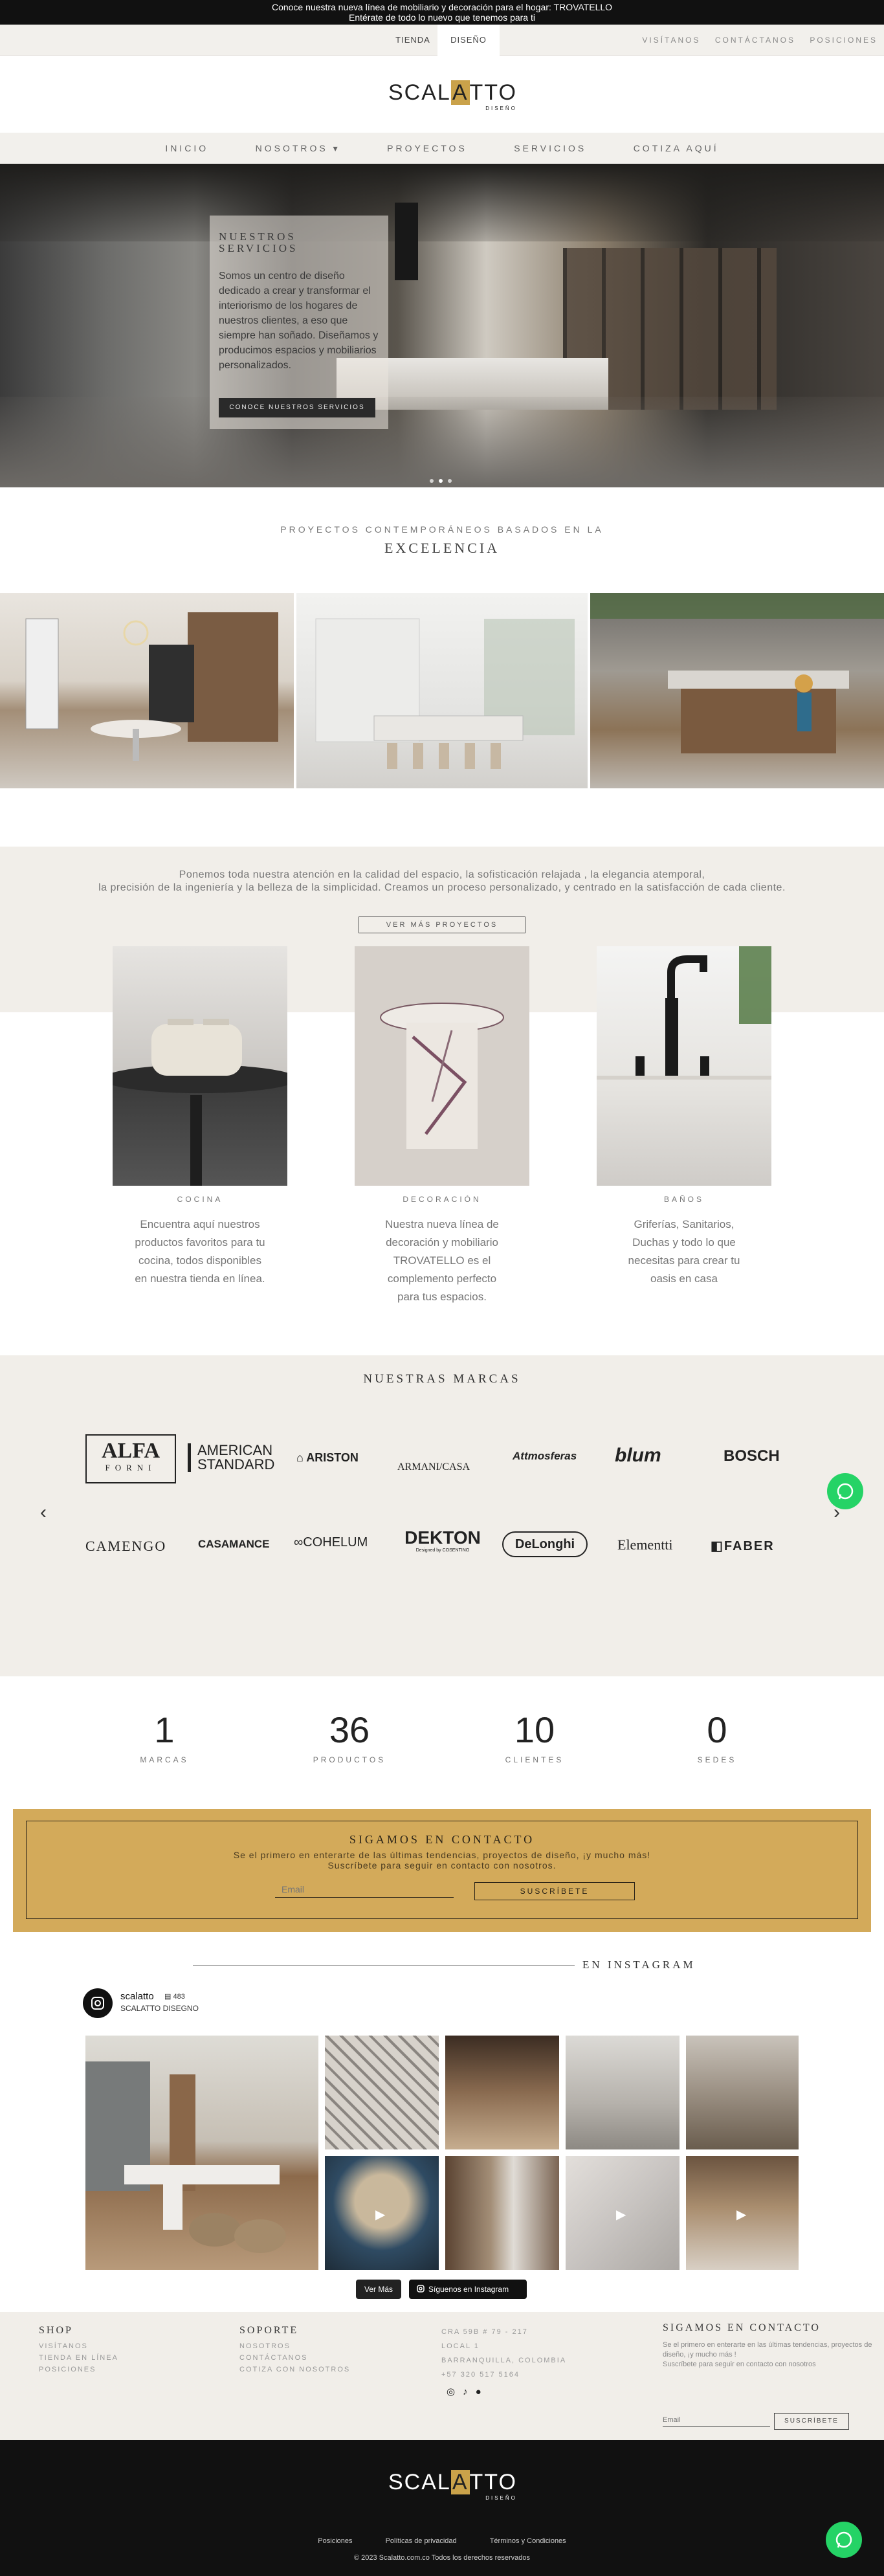  What do you see at coordinates (442, 442) in the screenshot?
I see `hero-image-floor` at bounding box center [442, 442].